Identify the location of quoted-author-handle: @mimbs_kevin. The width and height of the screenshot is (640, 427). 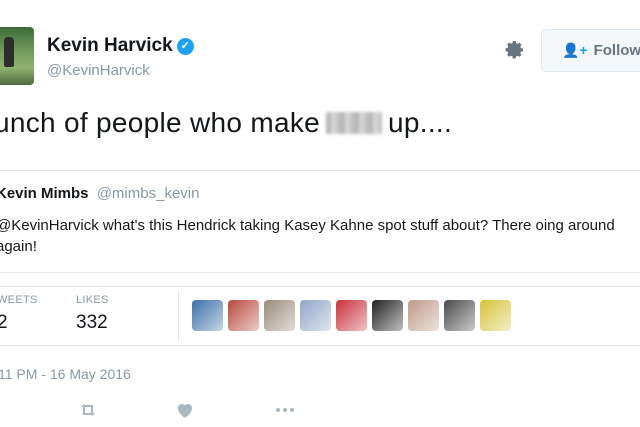
(148, 193).